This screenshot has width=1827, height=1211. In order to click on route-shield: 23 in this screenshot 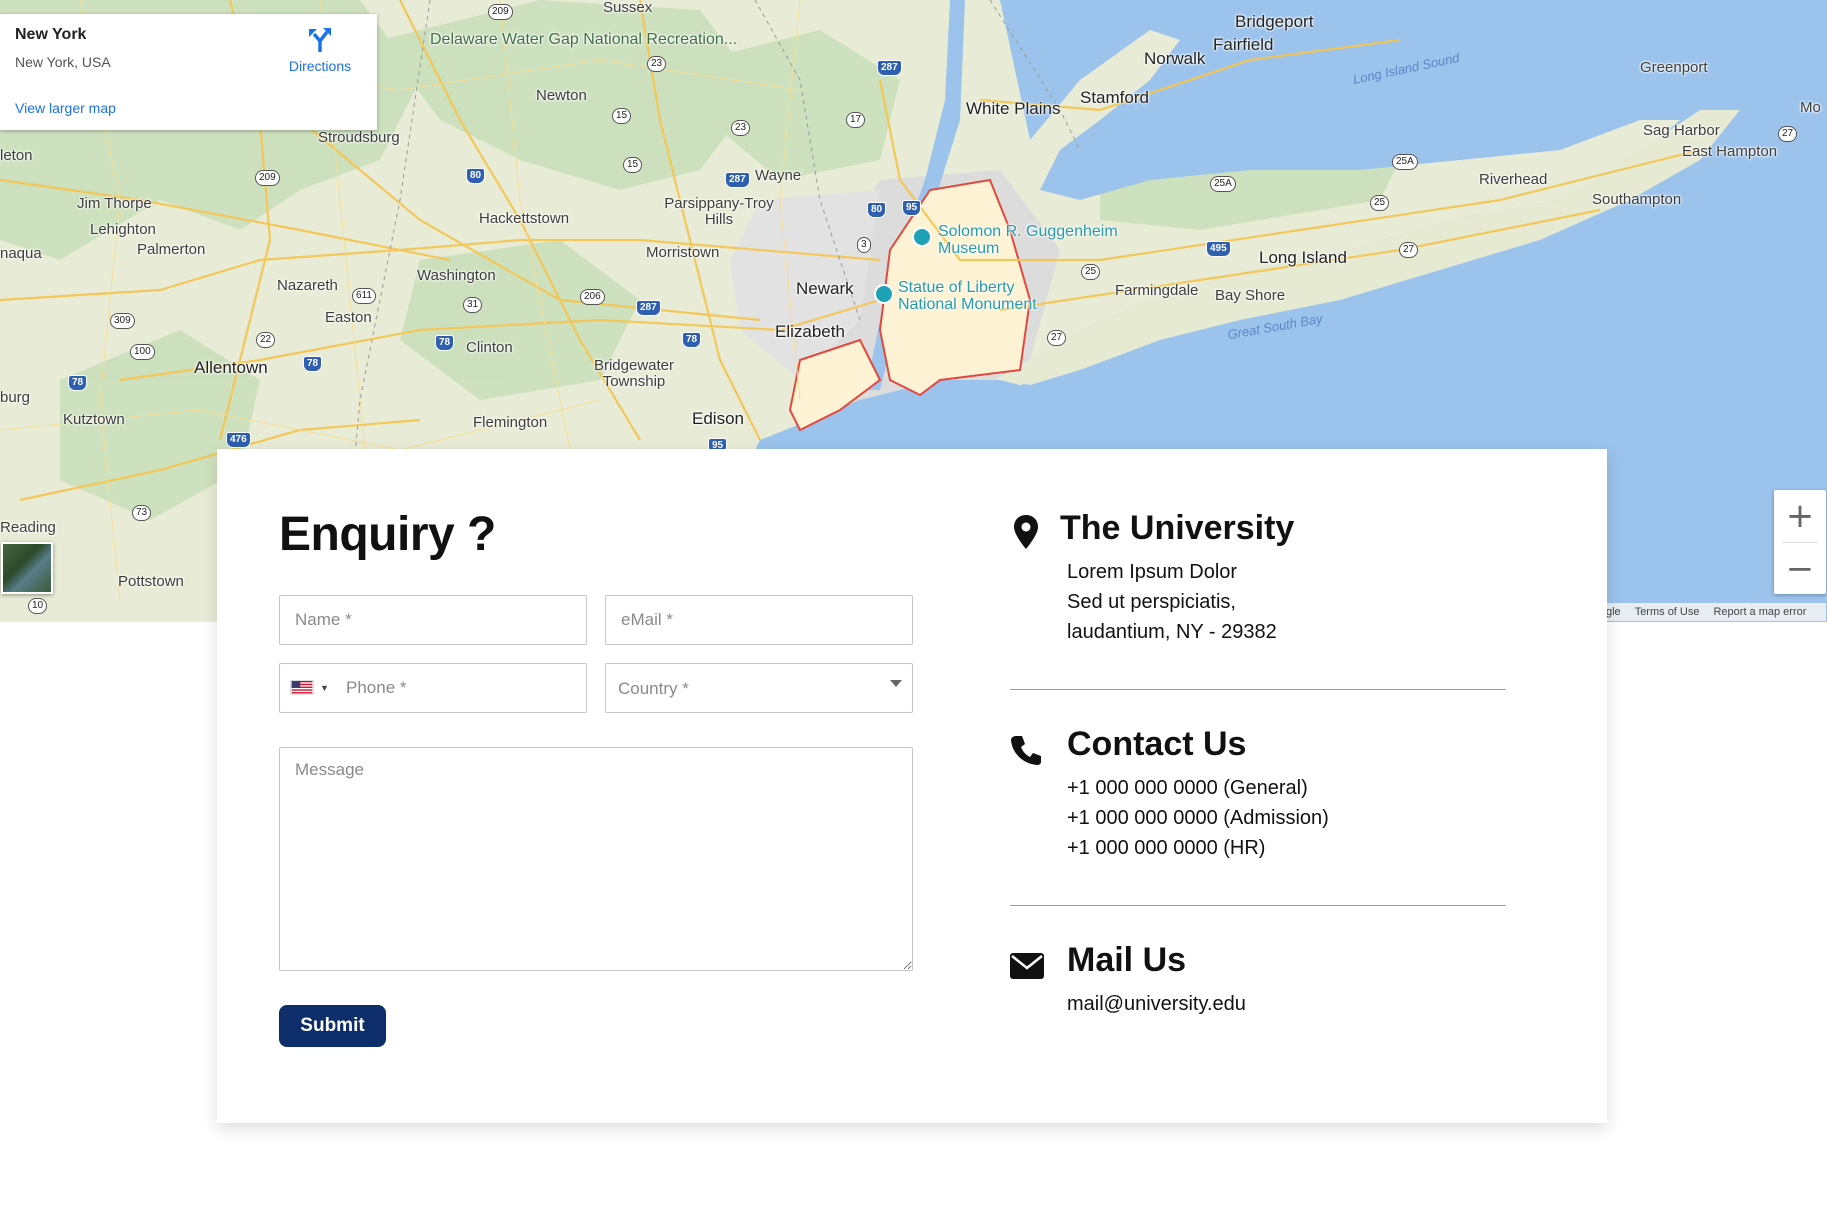, I will do `click(657, 64)`.